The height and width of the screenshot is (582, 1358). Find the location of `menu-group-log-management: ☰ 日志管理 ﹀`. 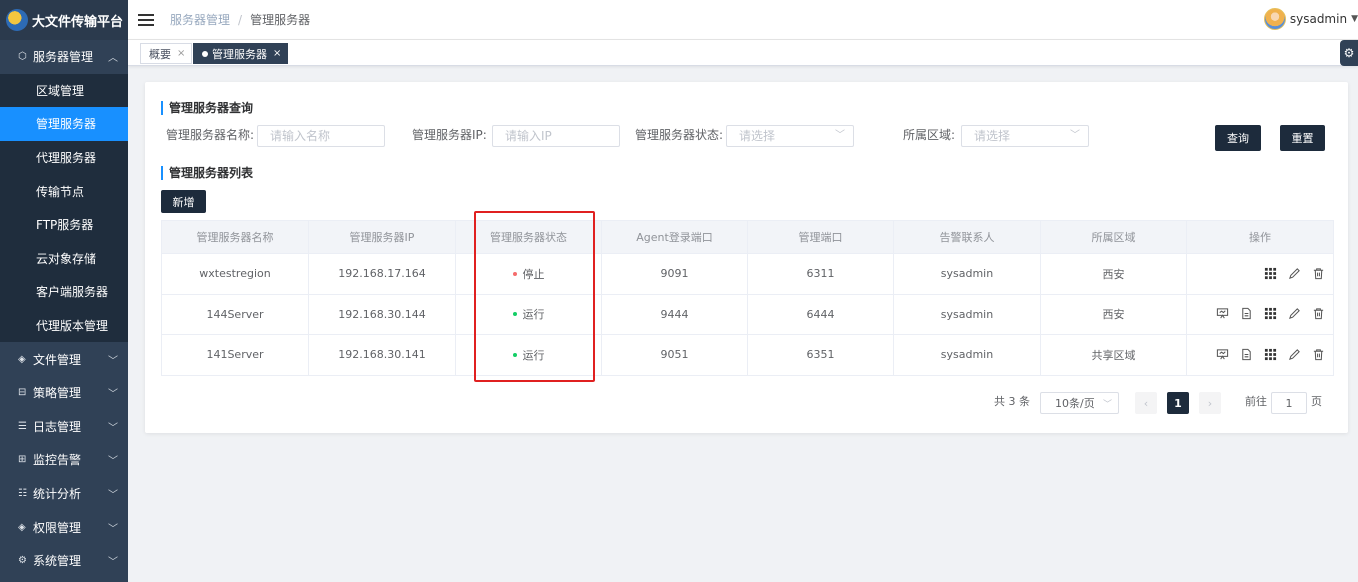

menu-group-log-management: ☰ 日志管理 ﹀ is located at coordinates (64, 427).